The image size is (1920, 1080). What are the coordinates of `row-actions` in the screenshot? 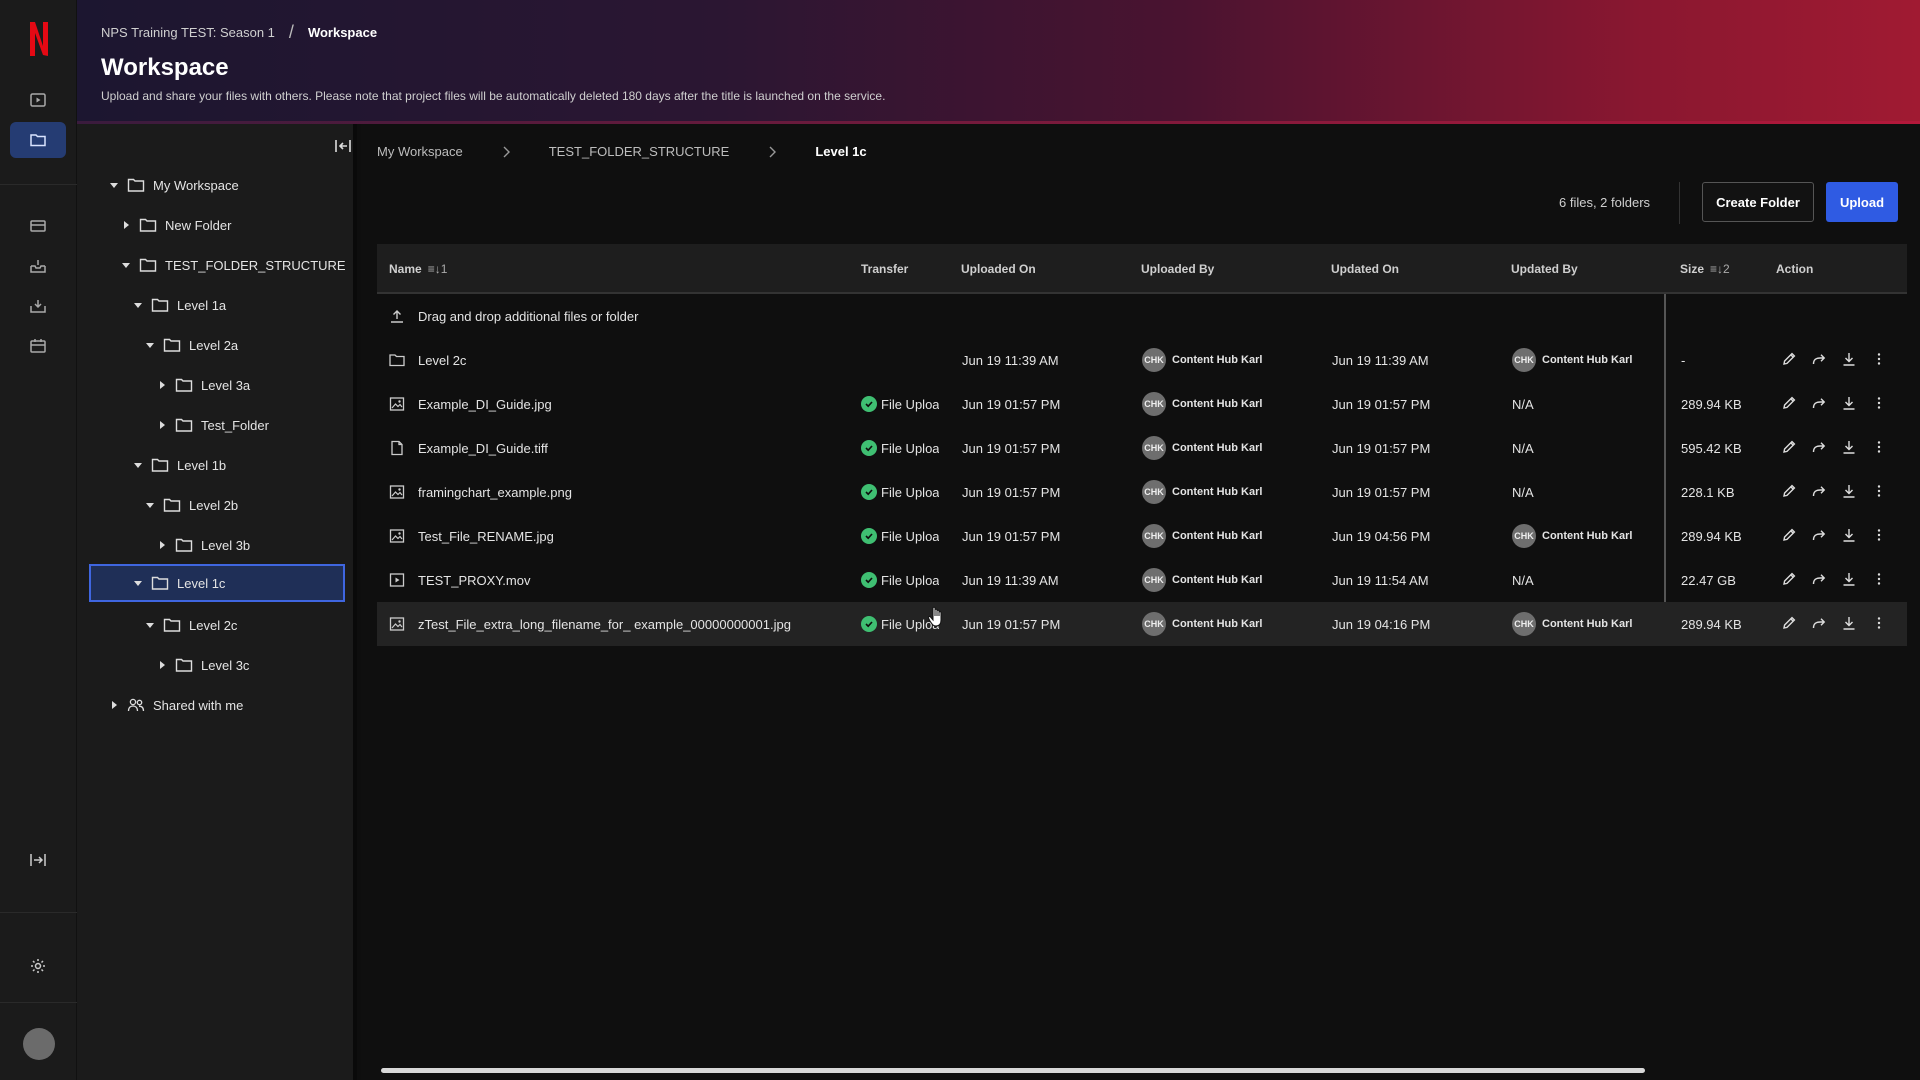 It's located at (1834, 448).